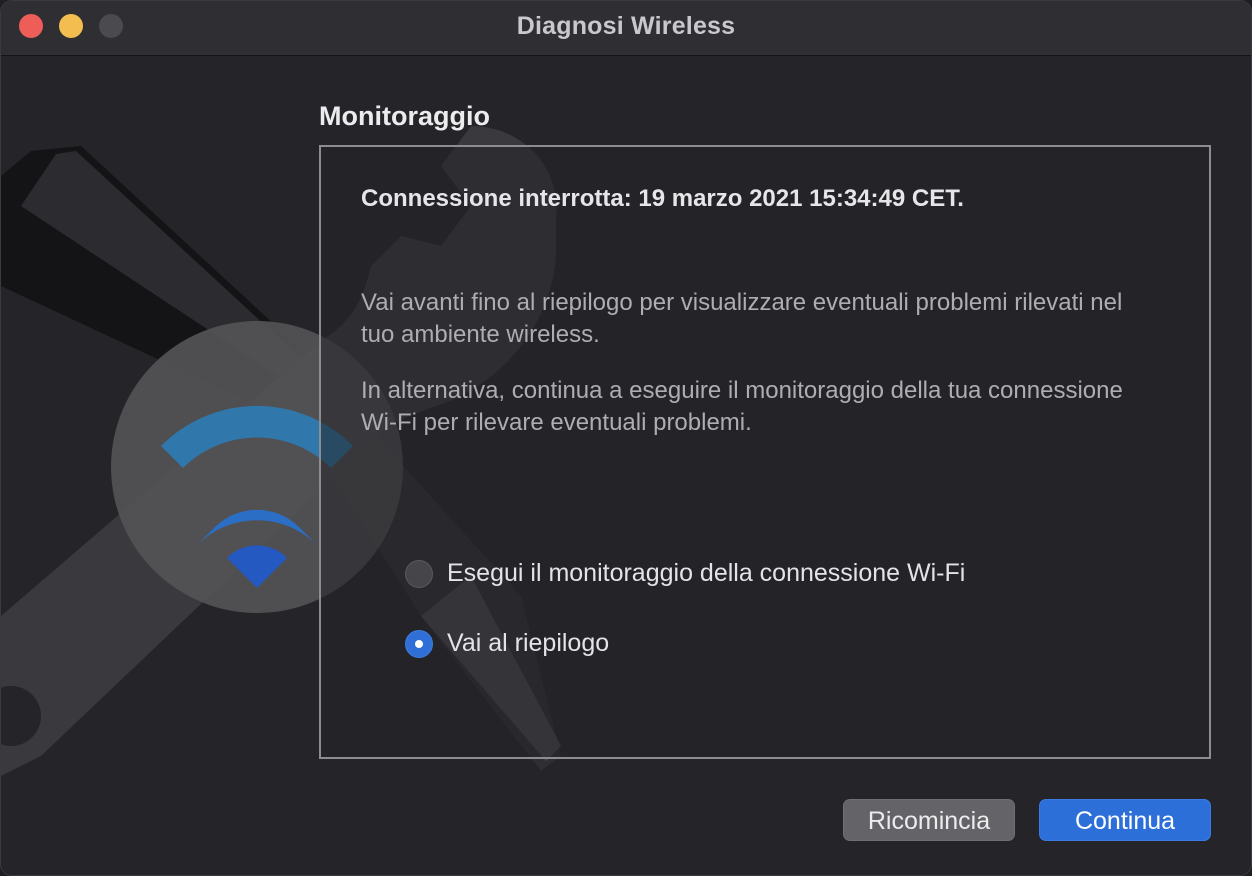 This screenshot has height=876, width=1252. I want to click on restart-button: Ricomincia, so click(929, 820).